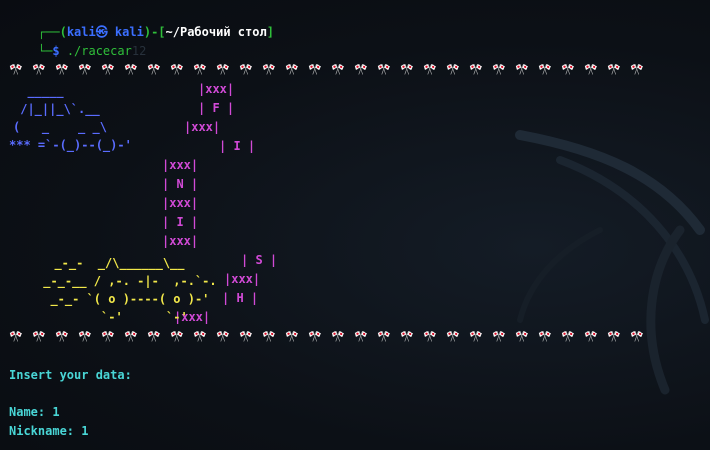  Describe the element at coordinates (139, 51) in the screenshot. I see `ghost-text: 12` at that location.